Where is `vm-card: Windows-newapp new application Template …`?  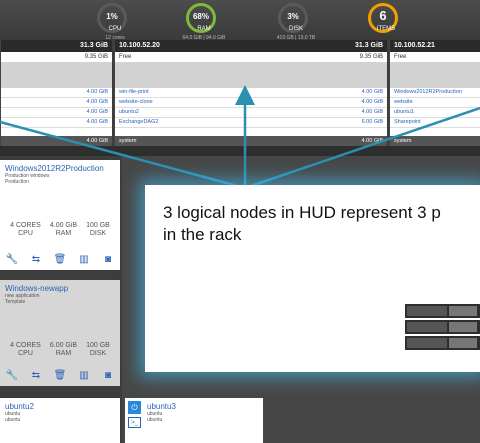
vm-card: Windows-newapp new application Template … is located at coordinates (60, 333).